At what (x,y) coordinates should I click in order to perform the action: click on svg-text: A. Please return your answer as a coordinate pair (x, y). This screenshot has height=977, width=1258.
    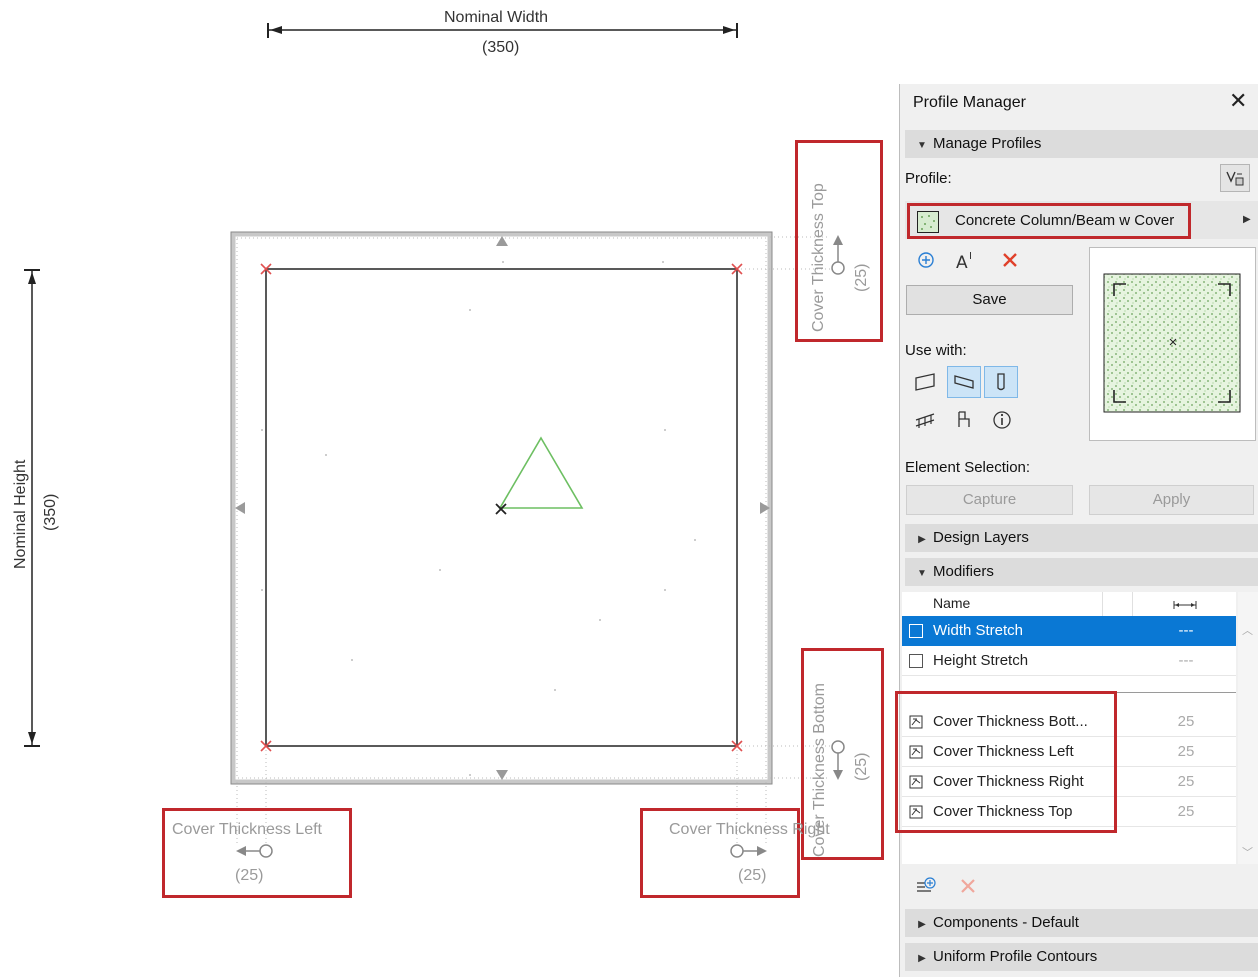
    Looking at the image, I should click on (962, 262).